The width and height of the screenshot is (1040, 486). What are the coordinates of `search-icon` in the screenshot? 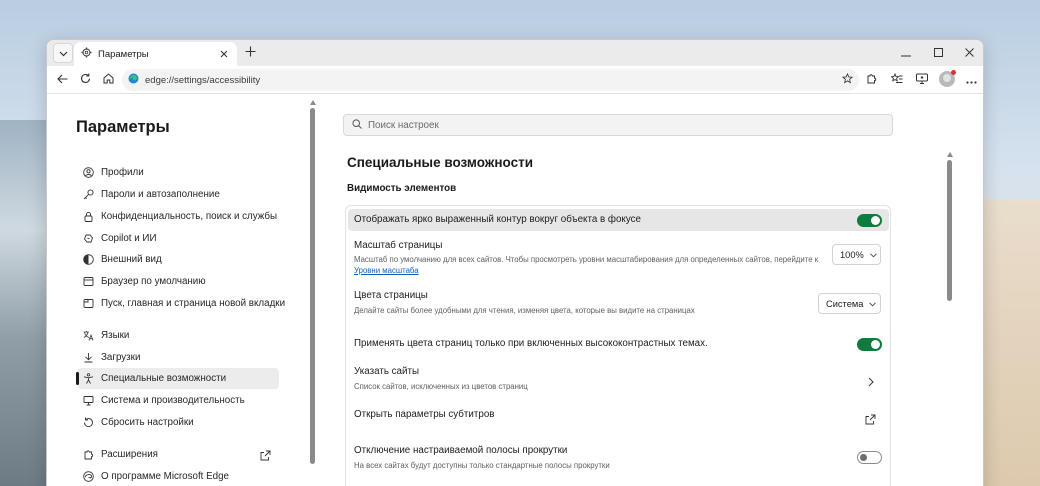 It's located at (357, 125).